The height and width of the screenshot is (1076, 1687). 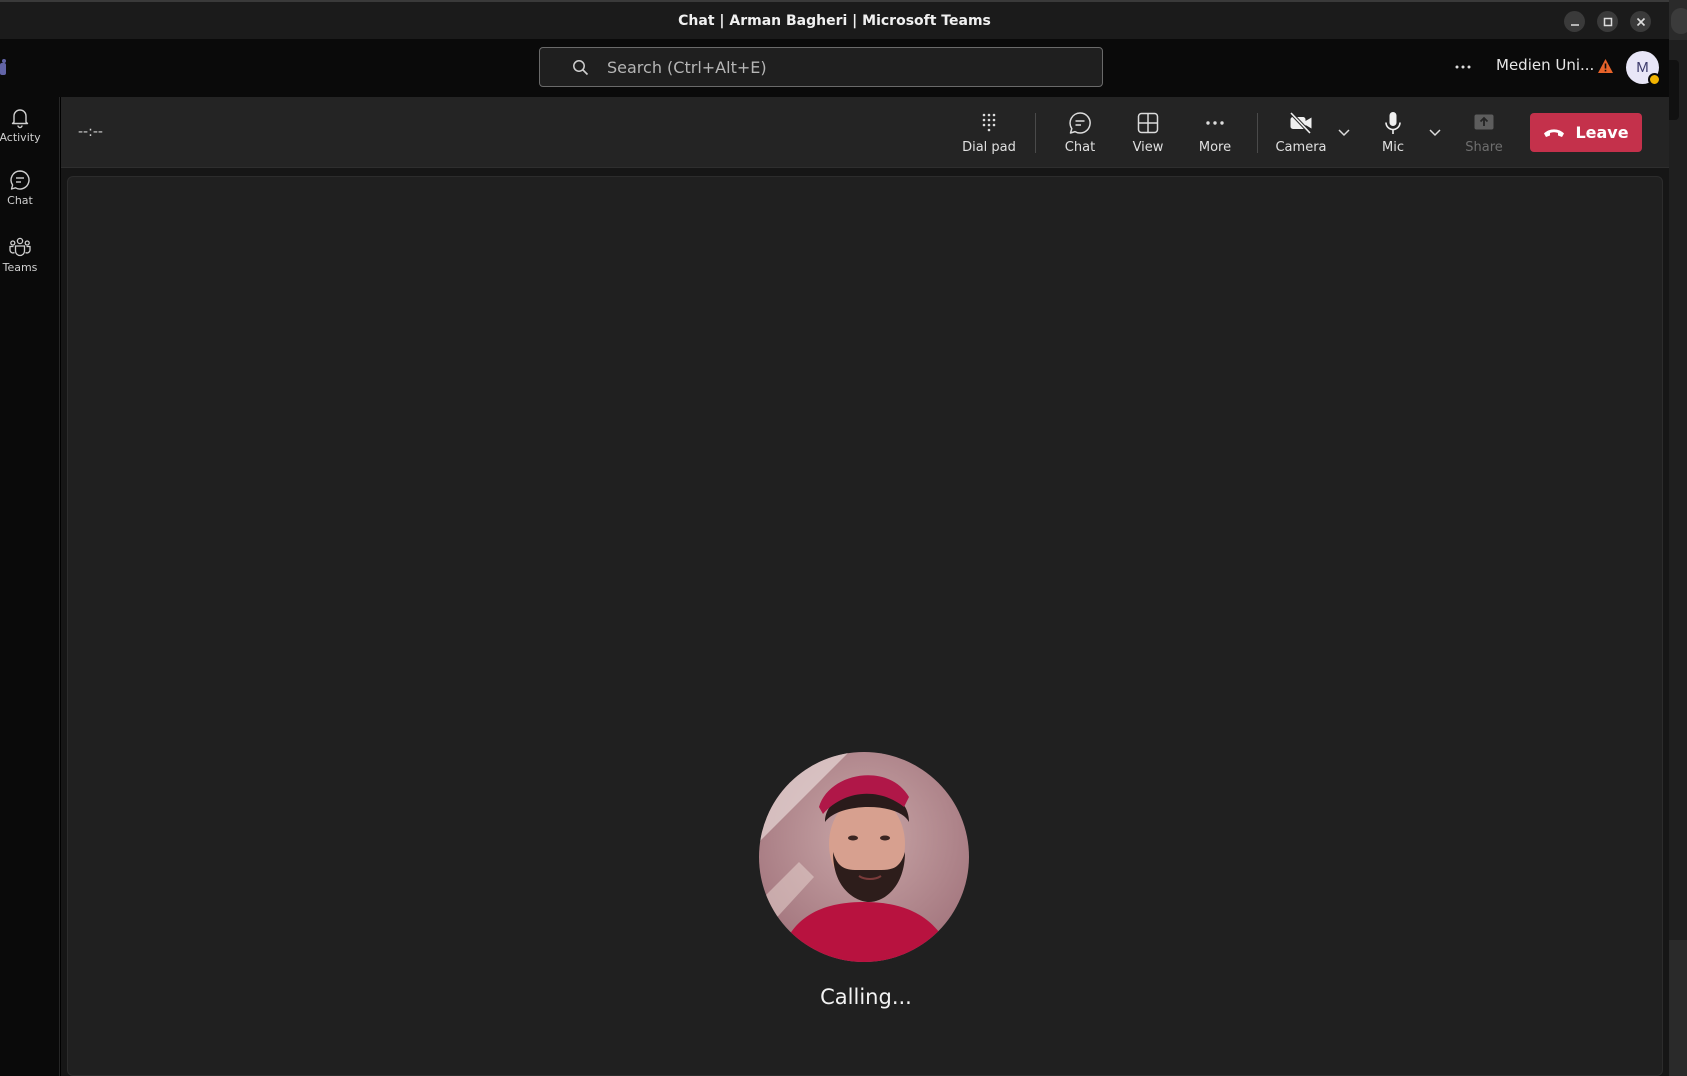 What do you see at coordinates (20, 119) in the screenshot?
I see `bell-icon` at bounding box center [20, 119].